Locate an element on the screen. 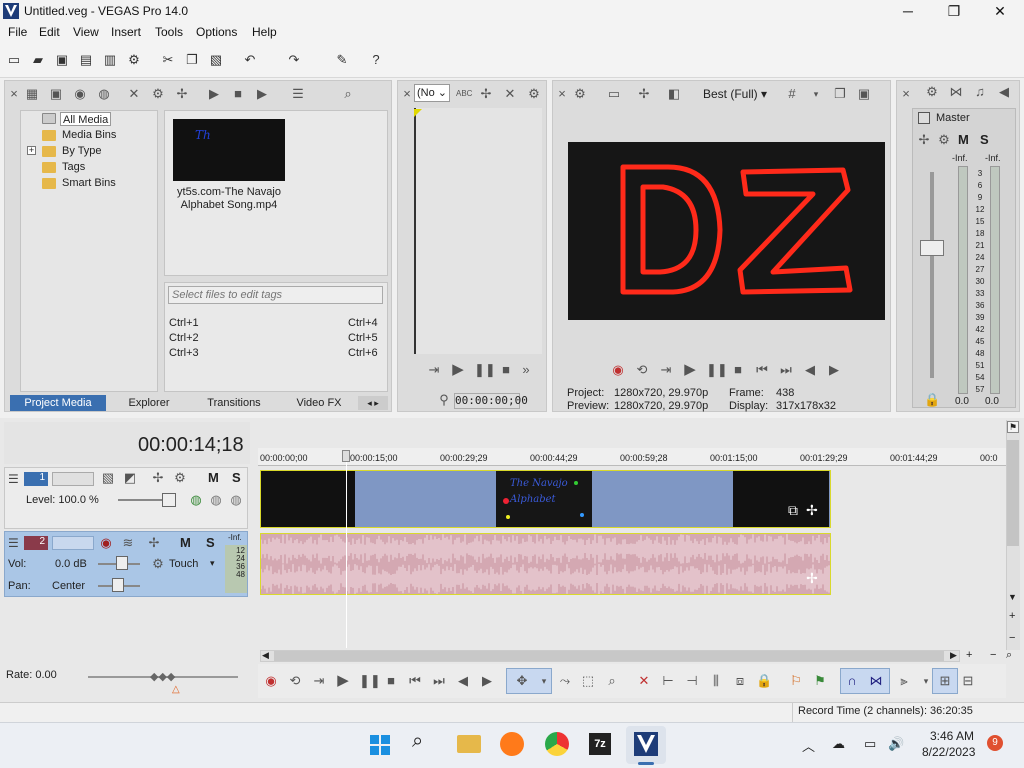 This screenshot has width=1024, height=768. expand-icon: + is located at coordinates (31, 150).